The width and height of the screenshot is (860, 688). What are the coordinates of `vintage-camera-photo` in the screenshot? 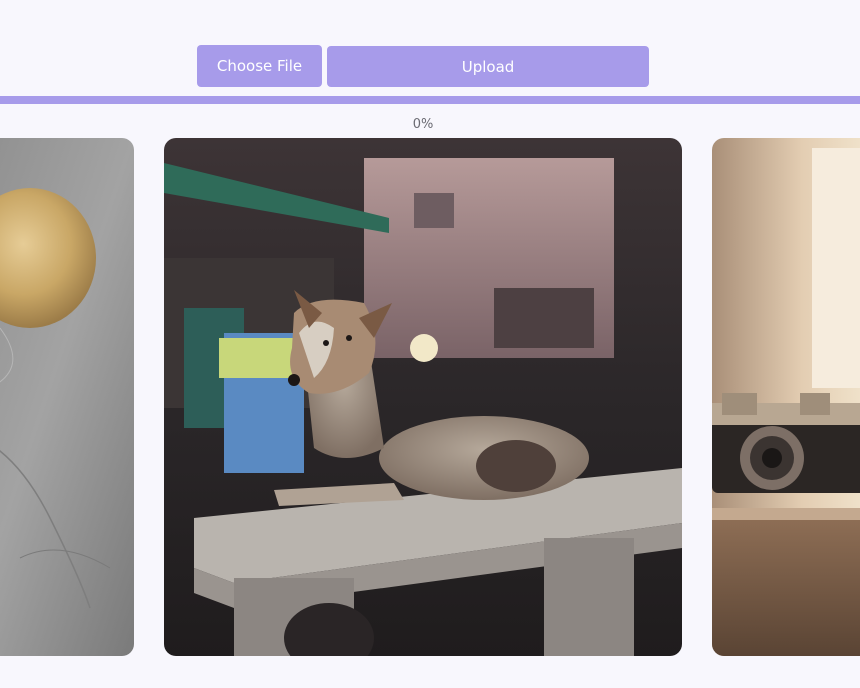 It's located at (786, 397).